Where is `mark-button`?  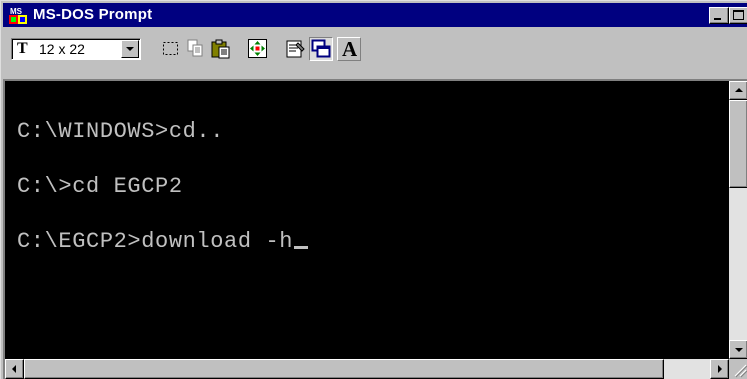 mark-button is located at coordinates (171, 49).